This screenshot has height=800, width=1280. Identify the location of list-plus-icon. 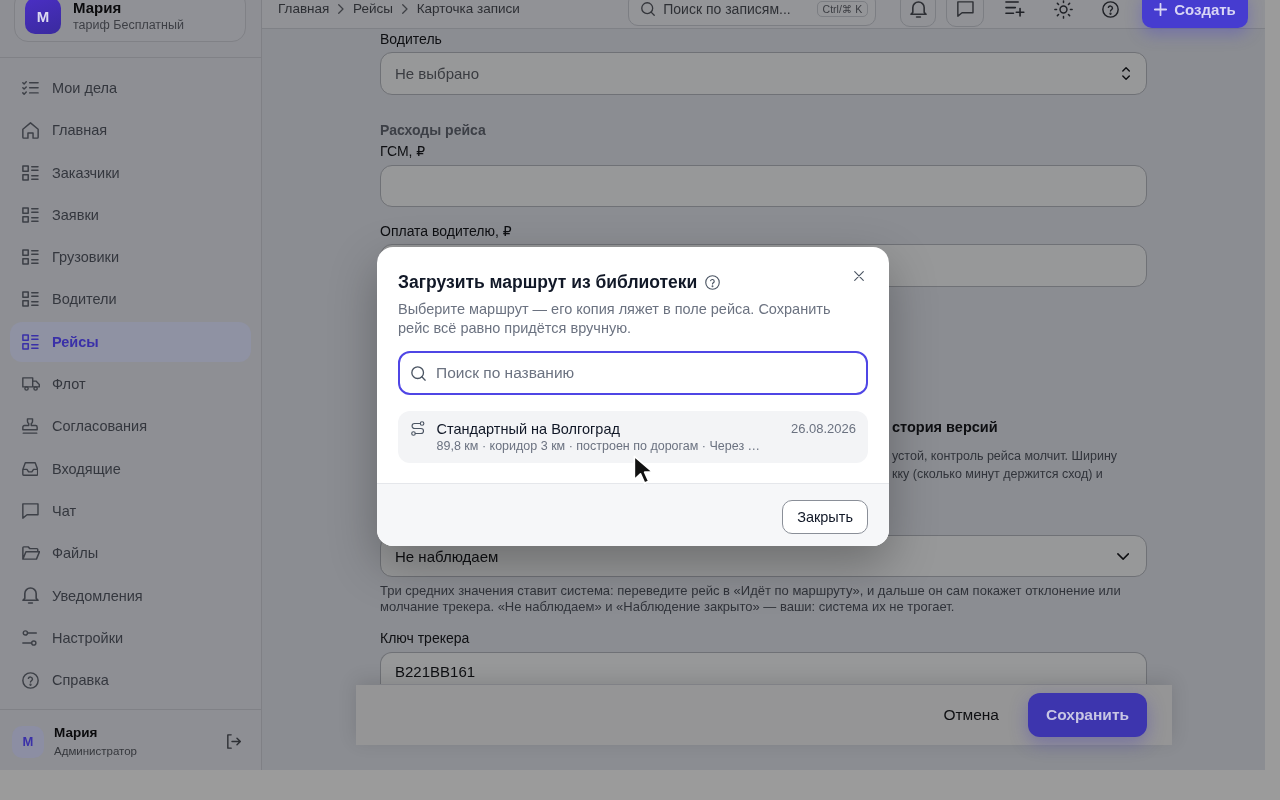
(1015, 9).